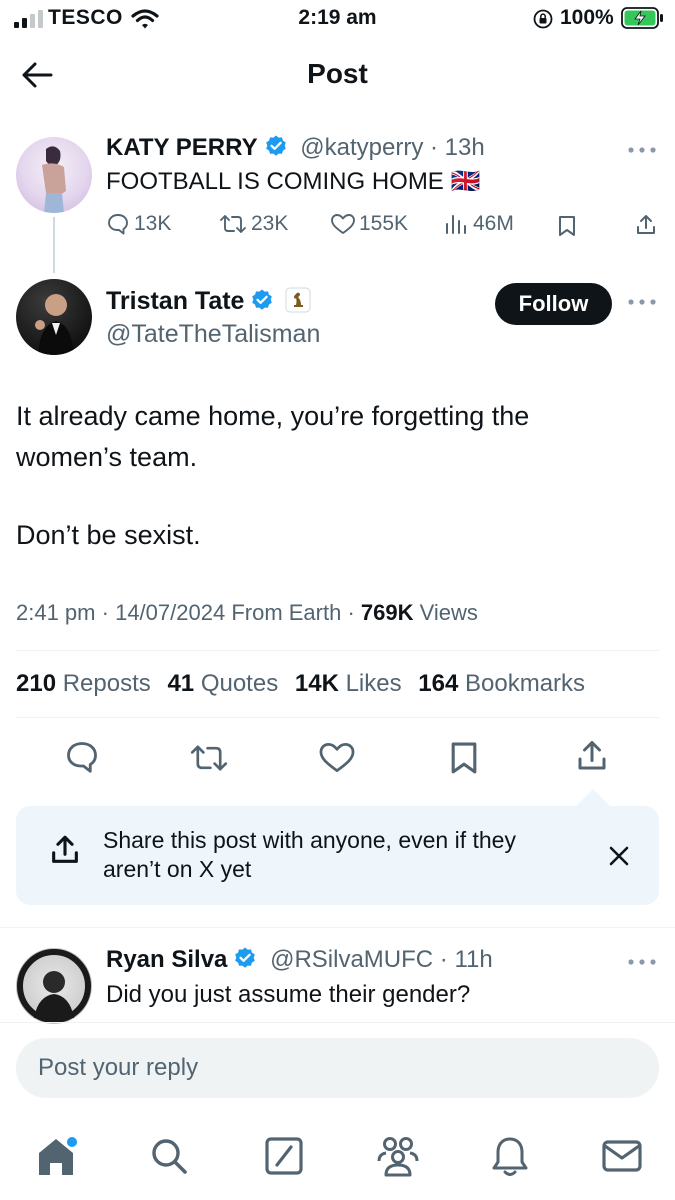 This screenshot has height=1200, width=675. What do you see at coordinates (438, 683) in the screenshot?
I see `bookmarks-count: 164` at bounding box center [438, 683].